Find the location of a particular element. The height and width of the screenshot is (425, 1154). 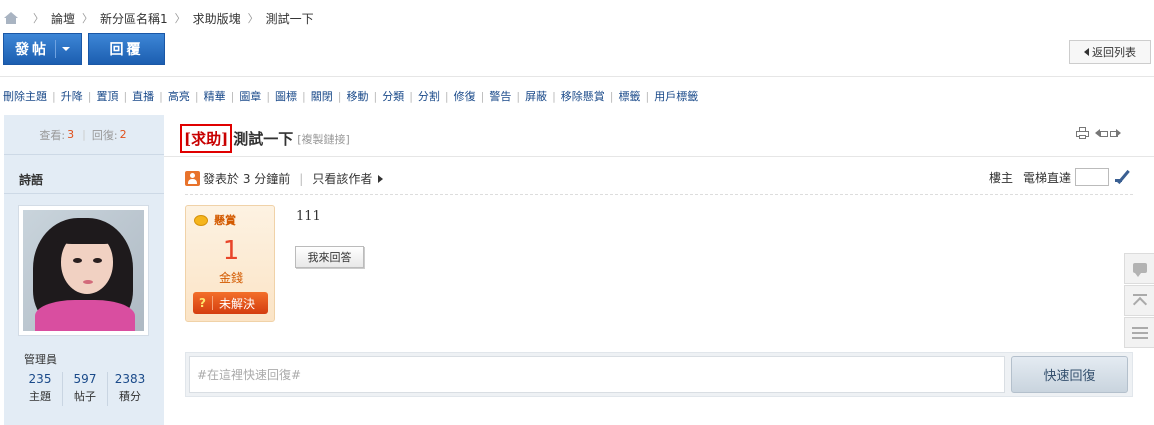

floor-input is located at coordinates (1092, 177).